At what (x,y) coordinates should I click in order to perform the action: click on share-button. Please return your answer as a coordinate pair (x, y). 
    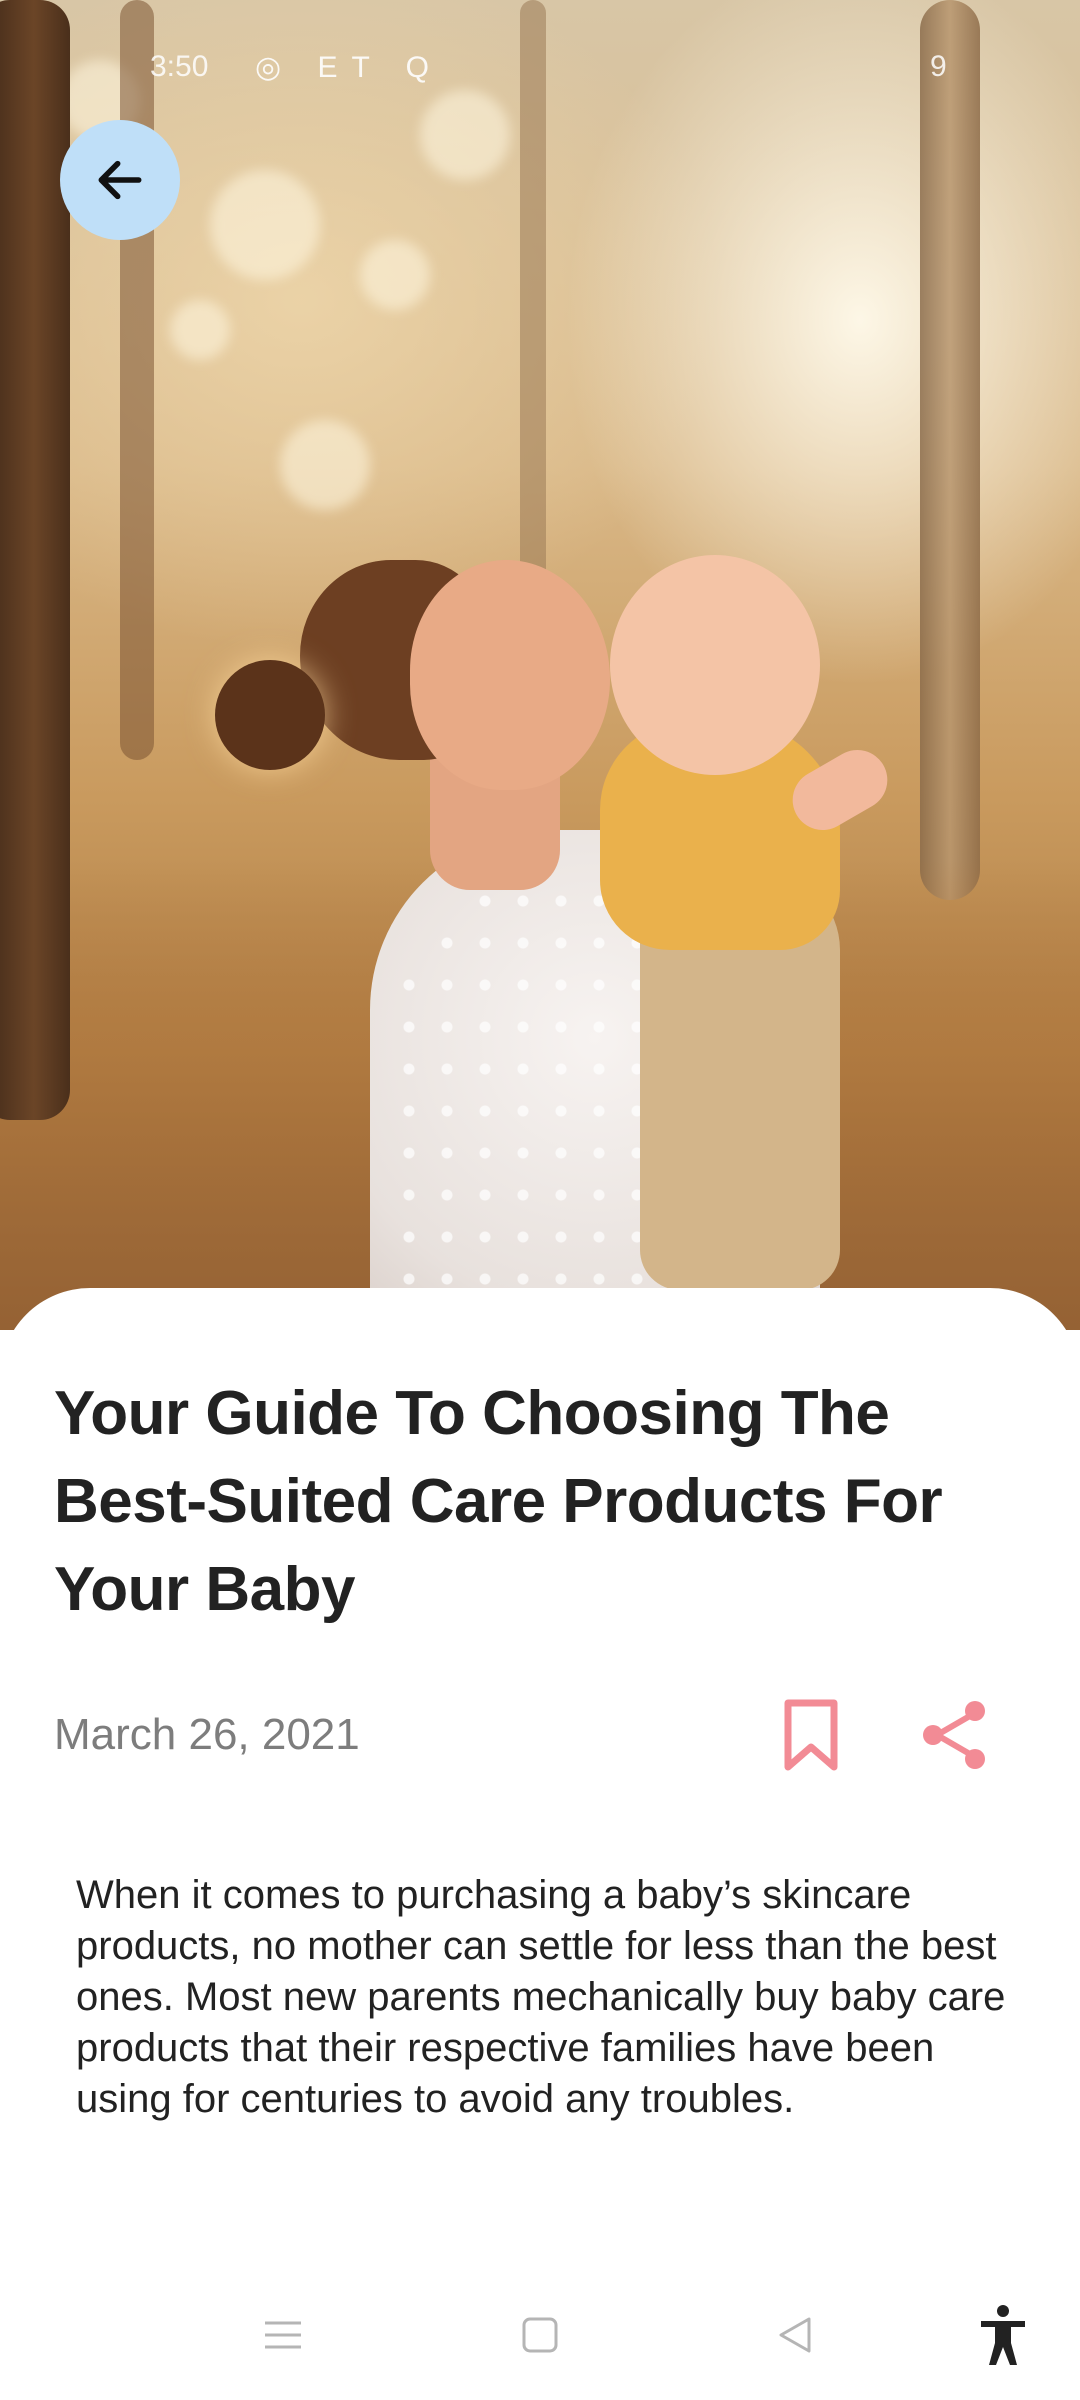
    Looking at the image, I should click on (955, 1735).